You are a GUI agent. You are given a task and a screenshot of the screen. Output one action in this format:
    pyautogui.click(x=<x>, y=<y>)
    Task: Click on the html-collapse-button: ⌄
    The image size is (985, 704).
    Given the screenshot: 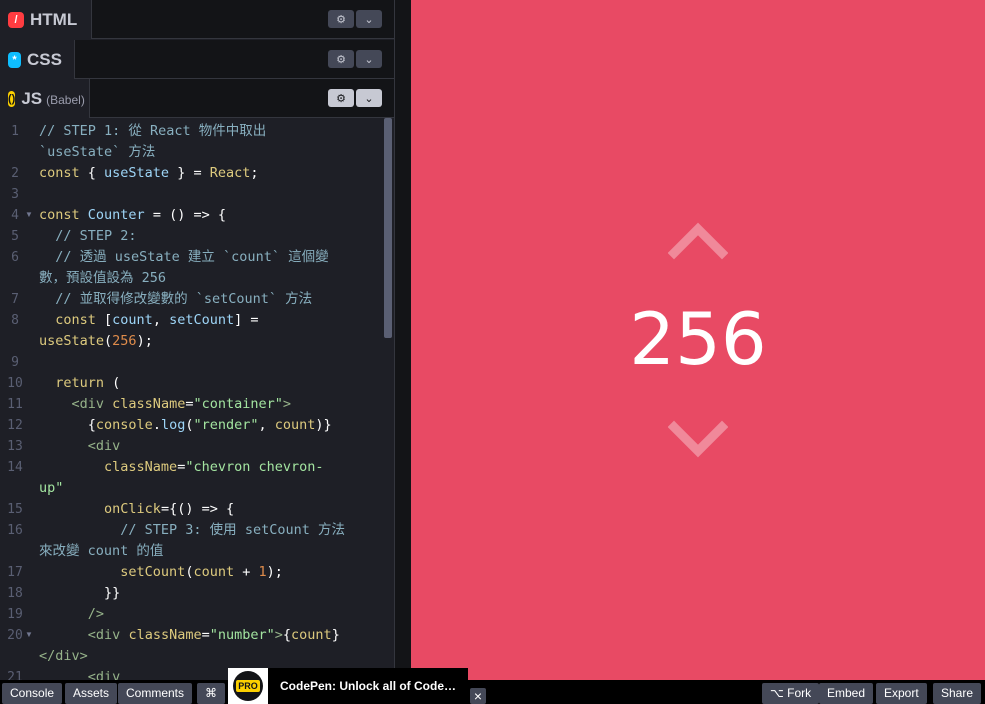 What is the action you would take?
    pyautogui.click(x=369, y=19)
    